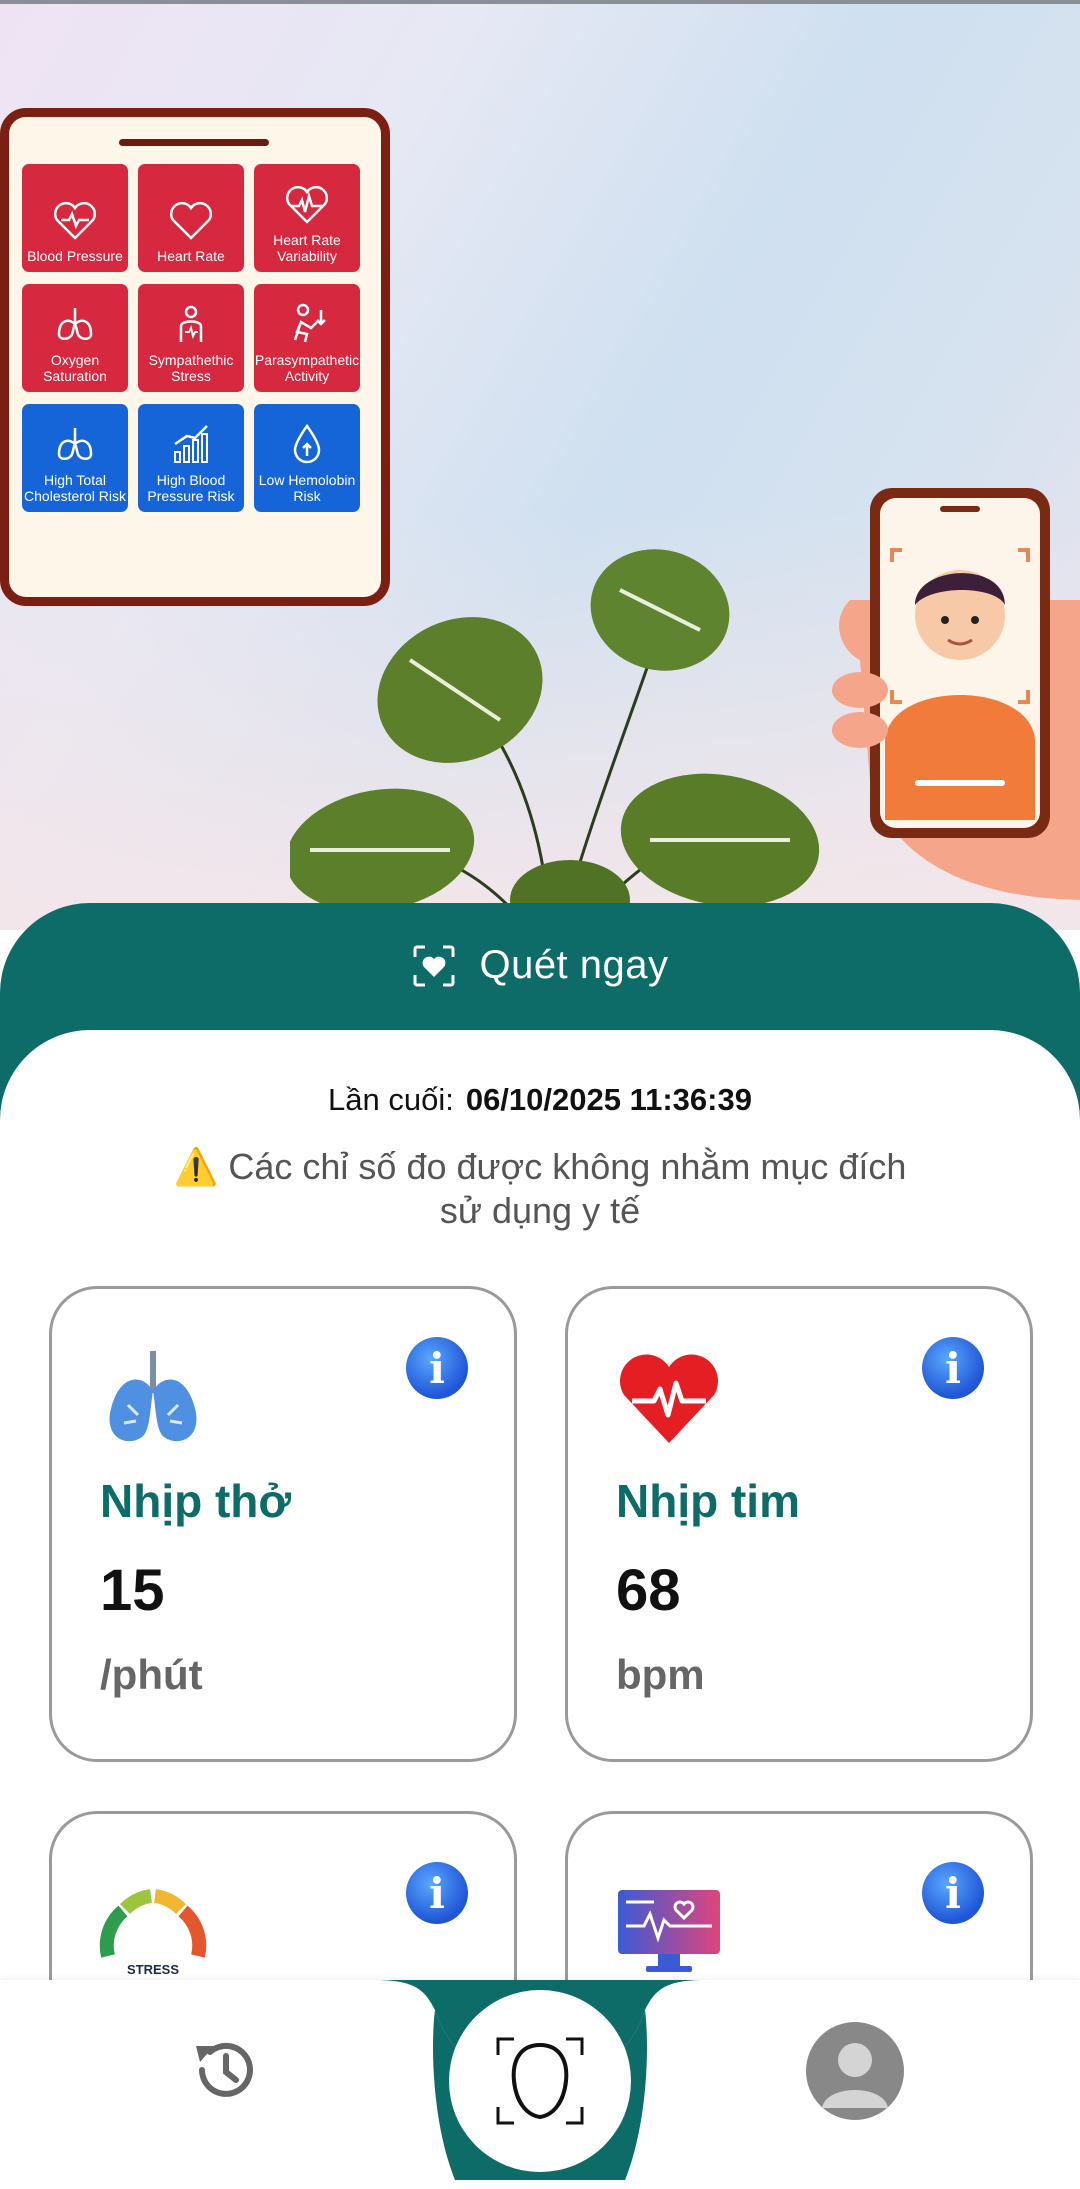 This screenshot has height=2189, width=1080. Describe the element at coordinates (555, 739) in the screenshot. I see `plant-illustration` at that location.